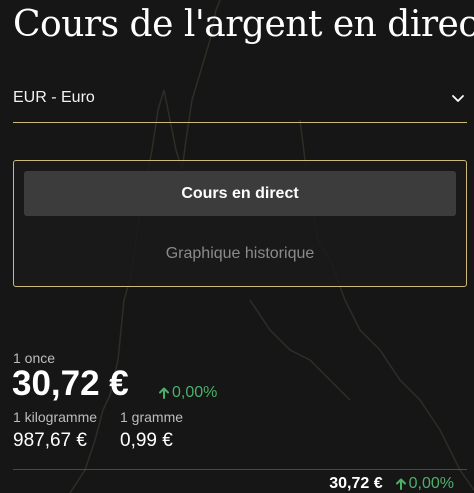 Image resolution: width=474 pixels, height=493 pixels. I want to click on currency-select: EUR - Euro, so click(240, 100).